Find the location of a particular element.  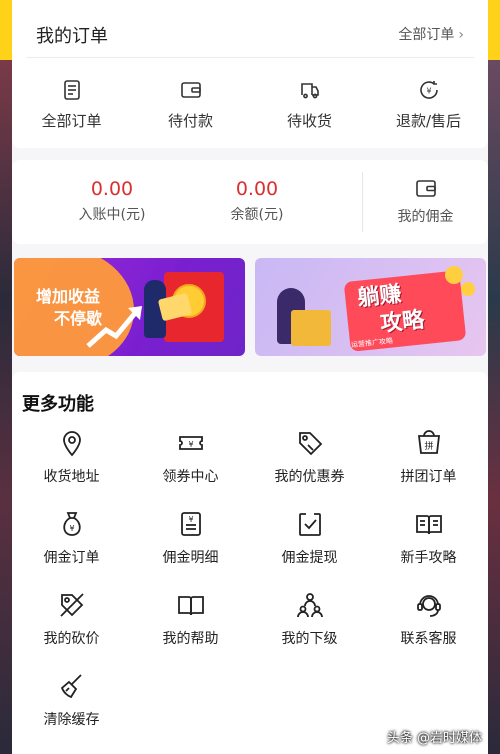

box-illustration is located at coordinates (311, 328).